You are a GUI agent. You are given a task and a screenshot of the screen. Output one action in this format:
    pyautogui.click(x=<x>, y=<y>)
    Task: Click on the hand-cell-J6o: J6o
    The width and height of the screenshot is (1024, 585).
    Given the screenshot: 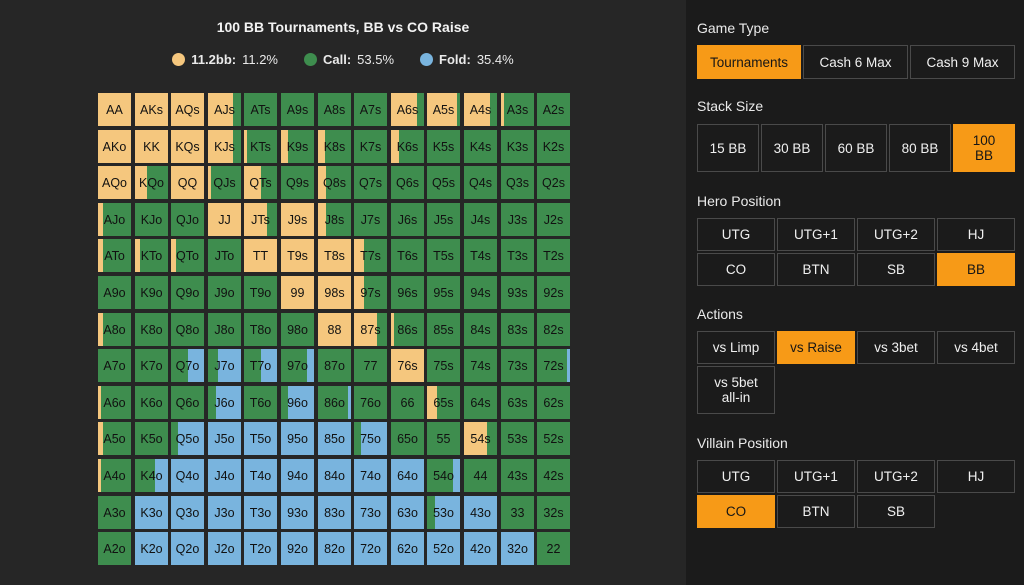 What is the action you would take?
    pyautogui.click(x=224, y=402)
    